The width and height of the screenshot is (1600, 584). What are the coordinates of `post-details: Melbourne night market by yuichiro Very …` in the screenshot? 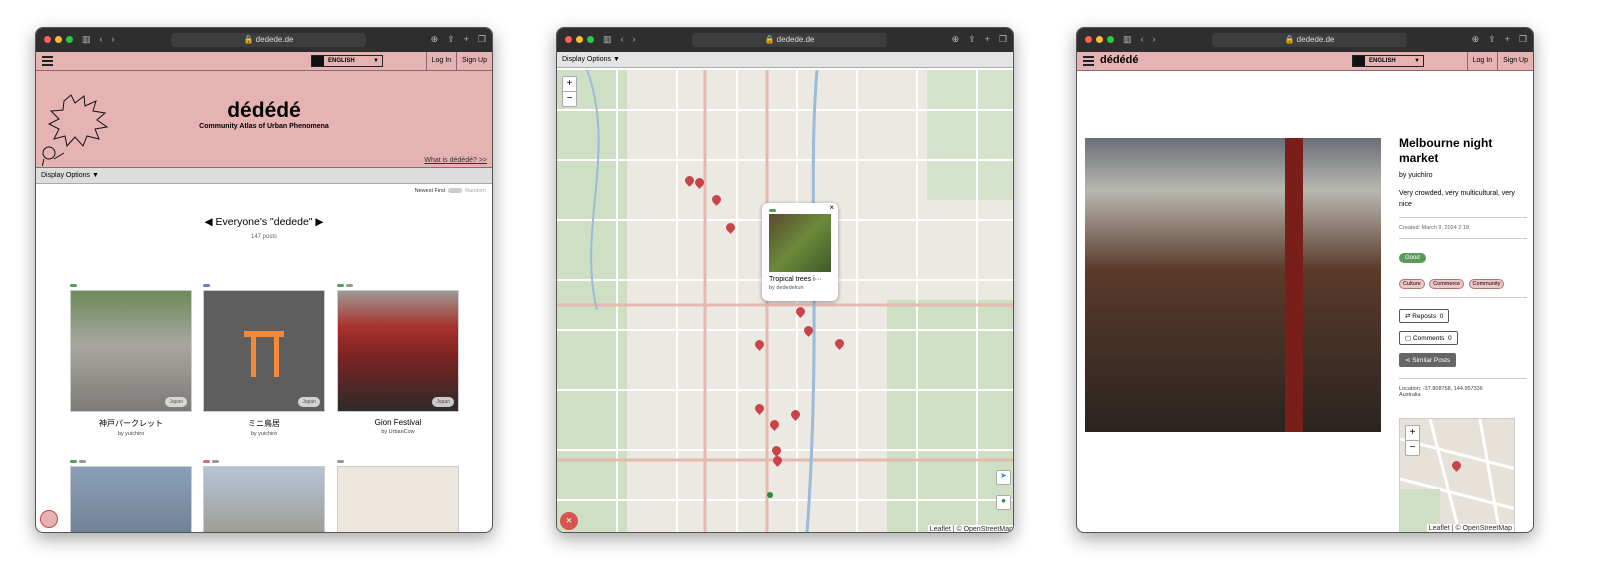 It's located at (1463, 267).